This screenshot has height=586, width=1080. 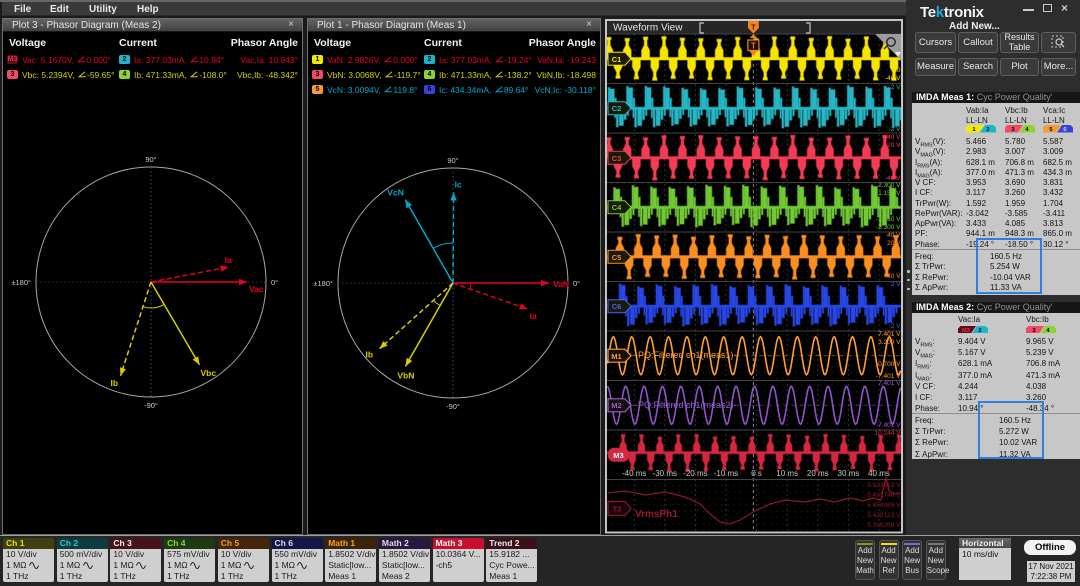 What do you see at coordinates (884, 485) in the screenshot?
I see `svg-text: 5.523612 V` at bounding box center [884, 485].